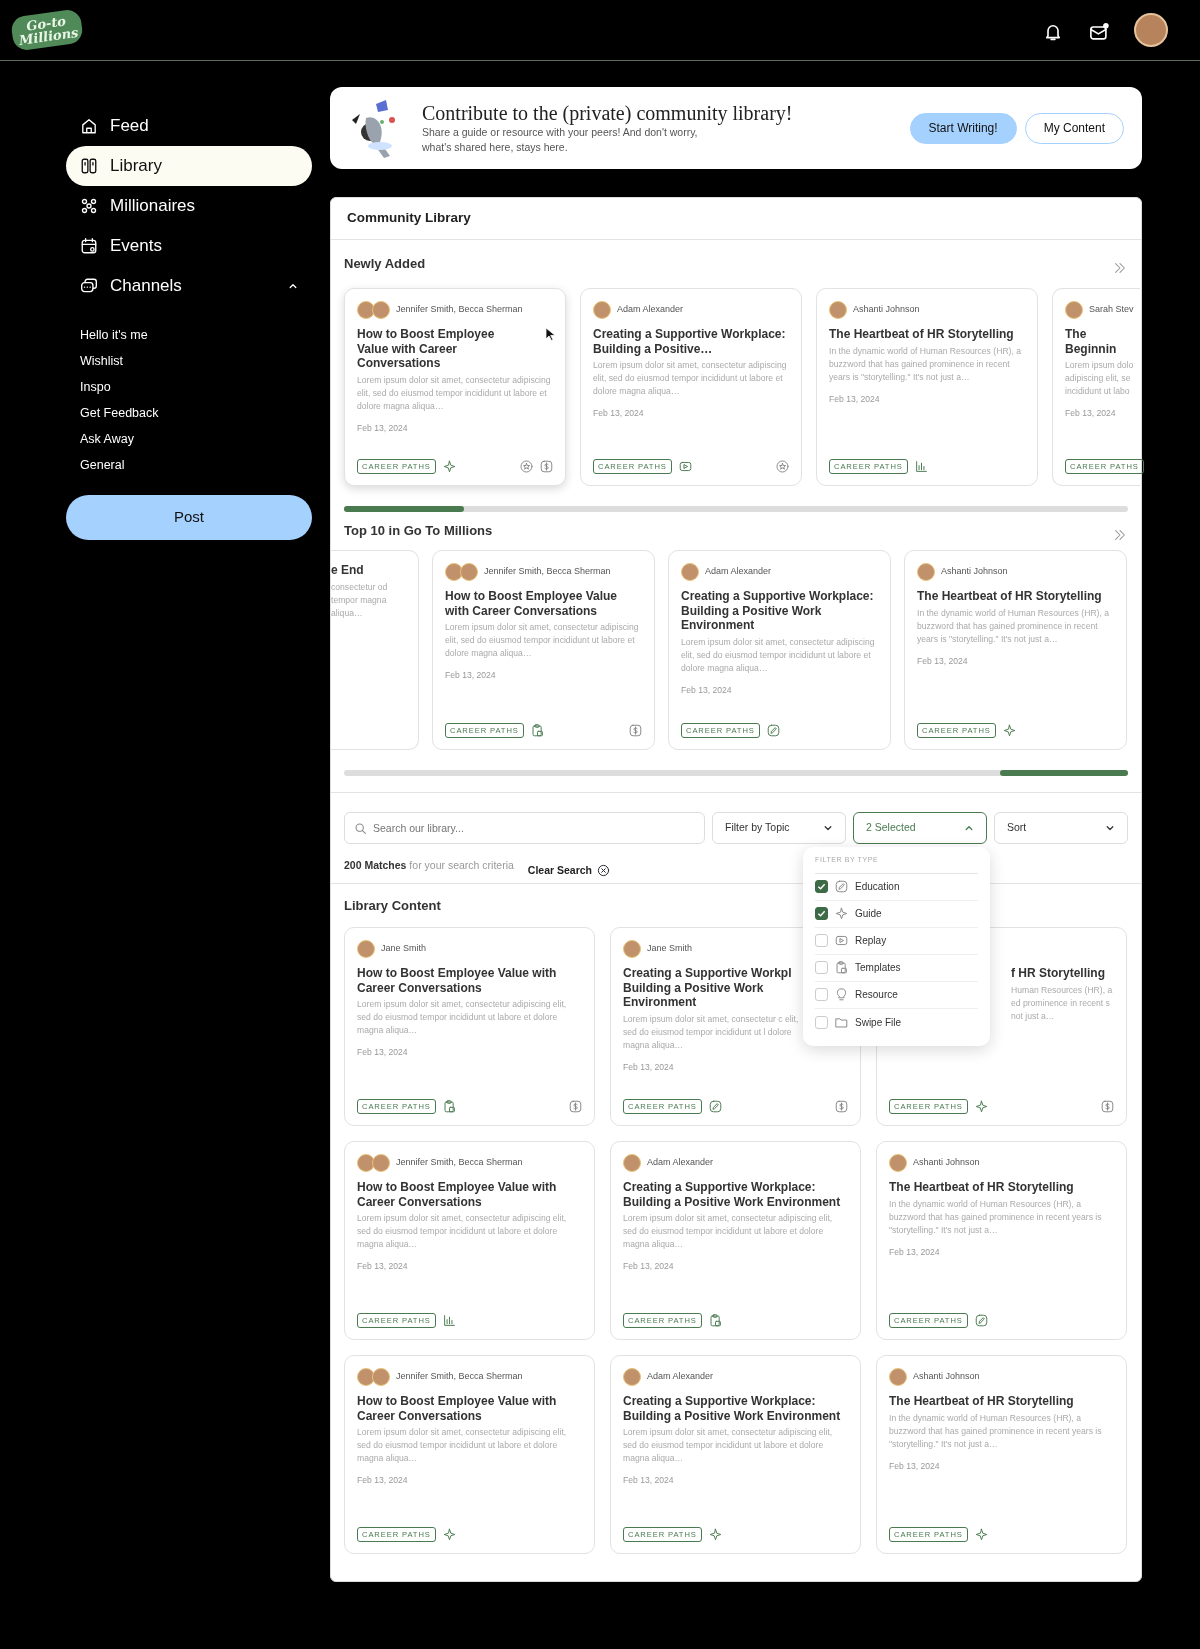 This screenshot has height=1649, width=1200. Describe the element at coordinates (604, 870) in the screenshot. I see `clear-icon` at that location.